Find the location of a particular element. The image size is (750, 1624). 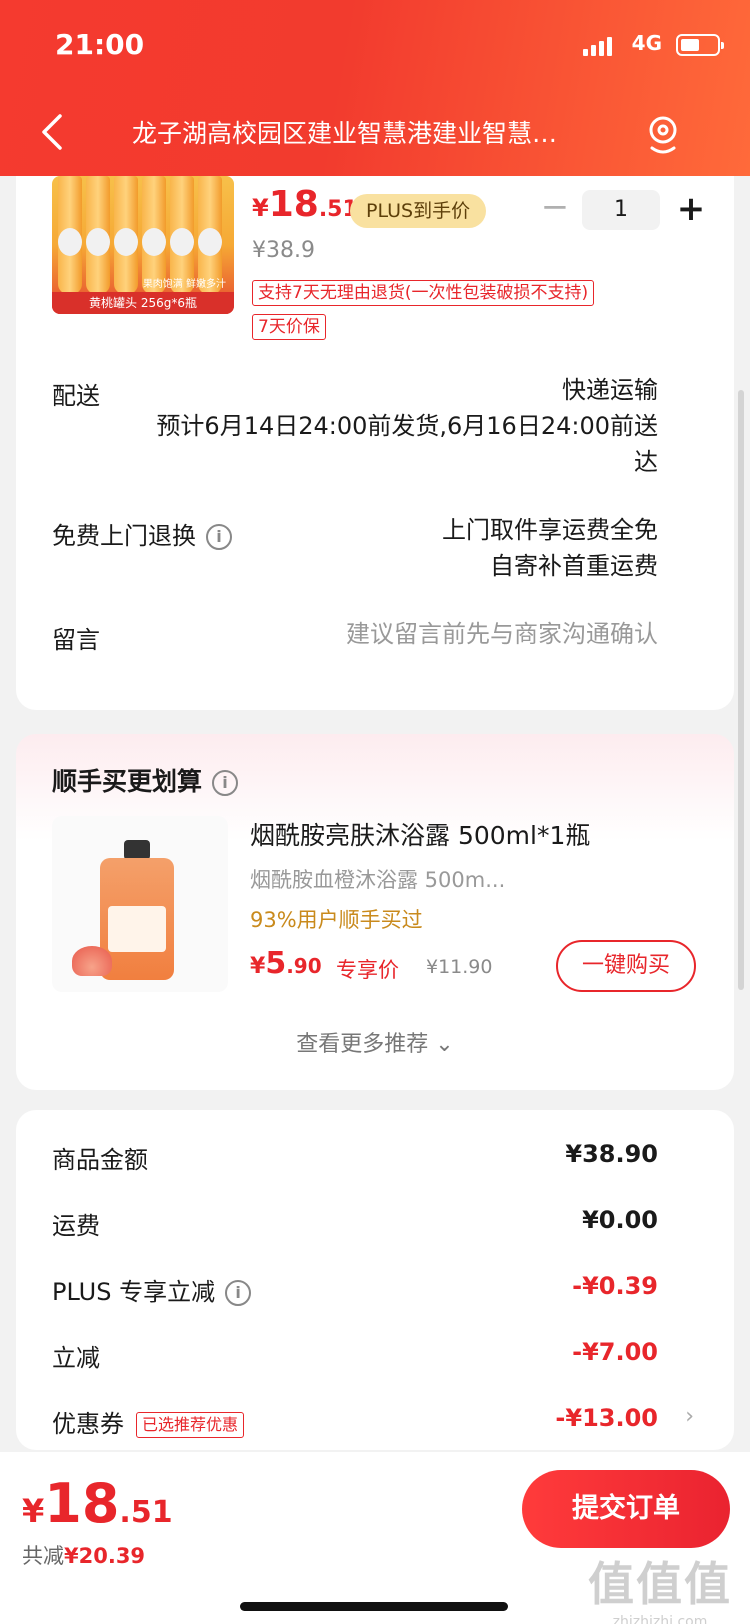

total-price: ¥18.51 is located at coordinates (97, 1503).